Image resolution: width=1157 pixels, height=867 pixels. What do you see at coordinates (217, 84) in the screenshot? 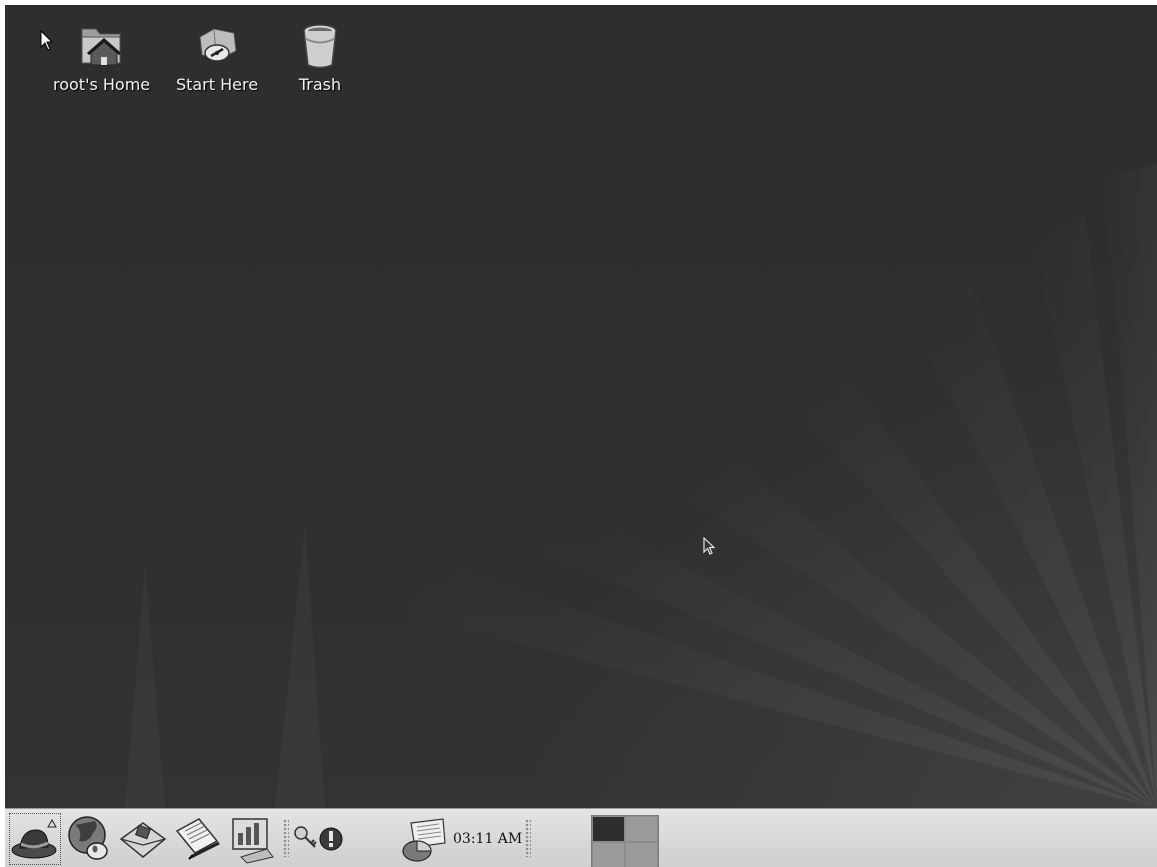
I see `desktop-icon-label: Start Here` at bounding box center [217, 84].